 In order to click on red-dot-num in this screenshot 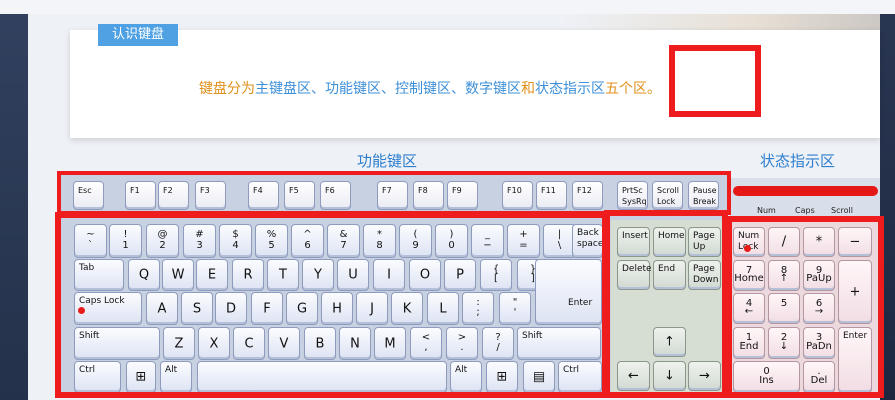, I will do `click(747, 248)`.